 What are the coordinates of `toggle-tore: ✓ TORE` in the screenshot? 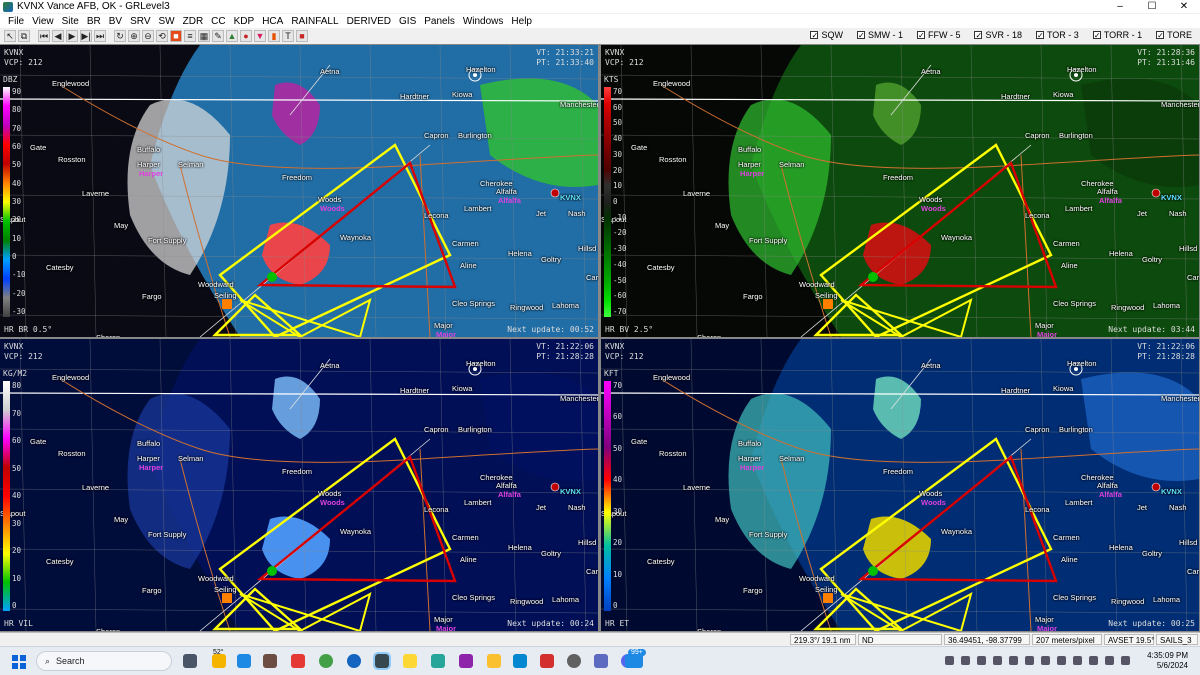 It's located at (1174, 35).